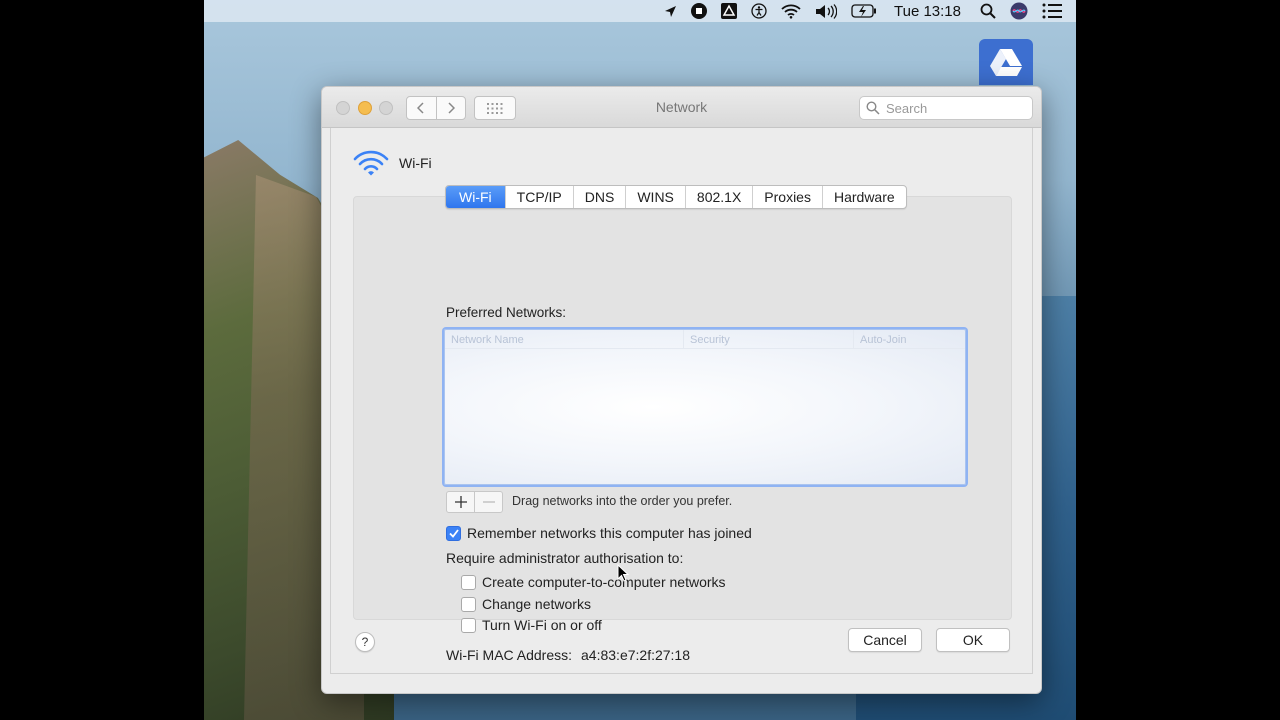  I want to click on battery-icon, so click(864, 11).